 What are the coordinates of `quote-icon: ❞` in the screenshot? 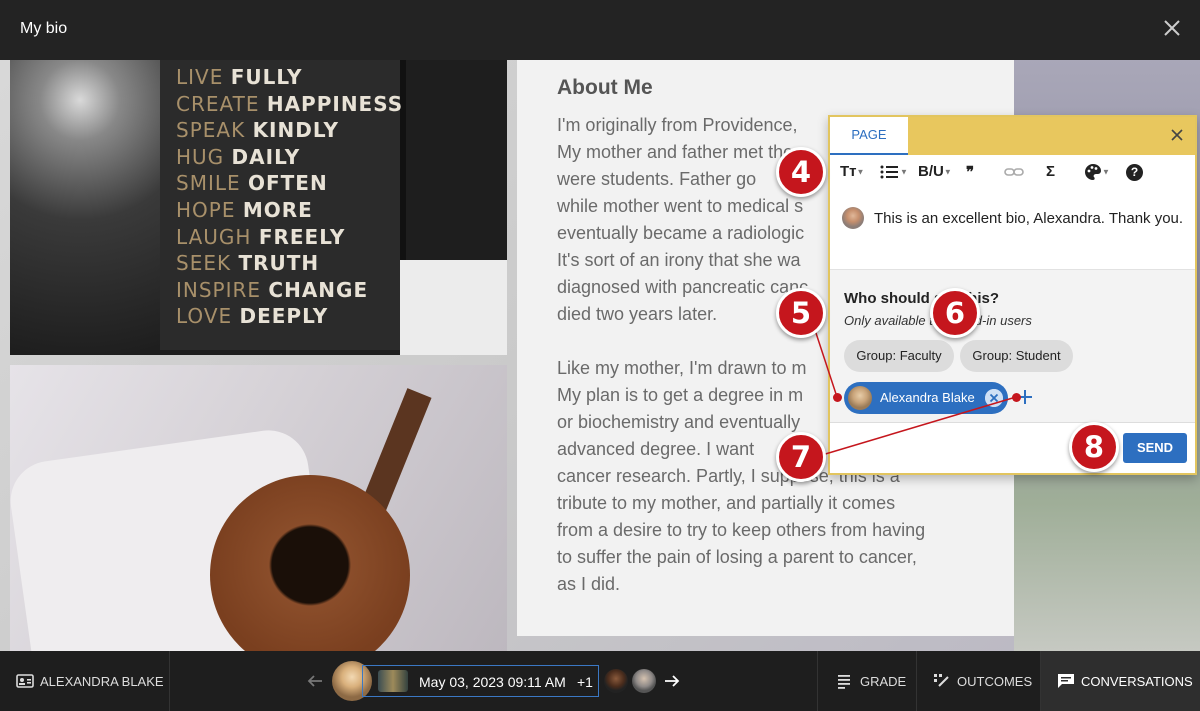 It's located at (970, 172).